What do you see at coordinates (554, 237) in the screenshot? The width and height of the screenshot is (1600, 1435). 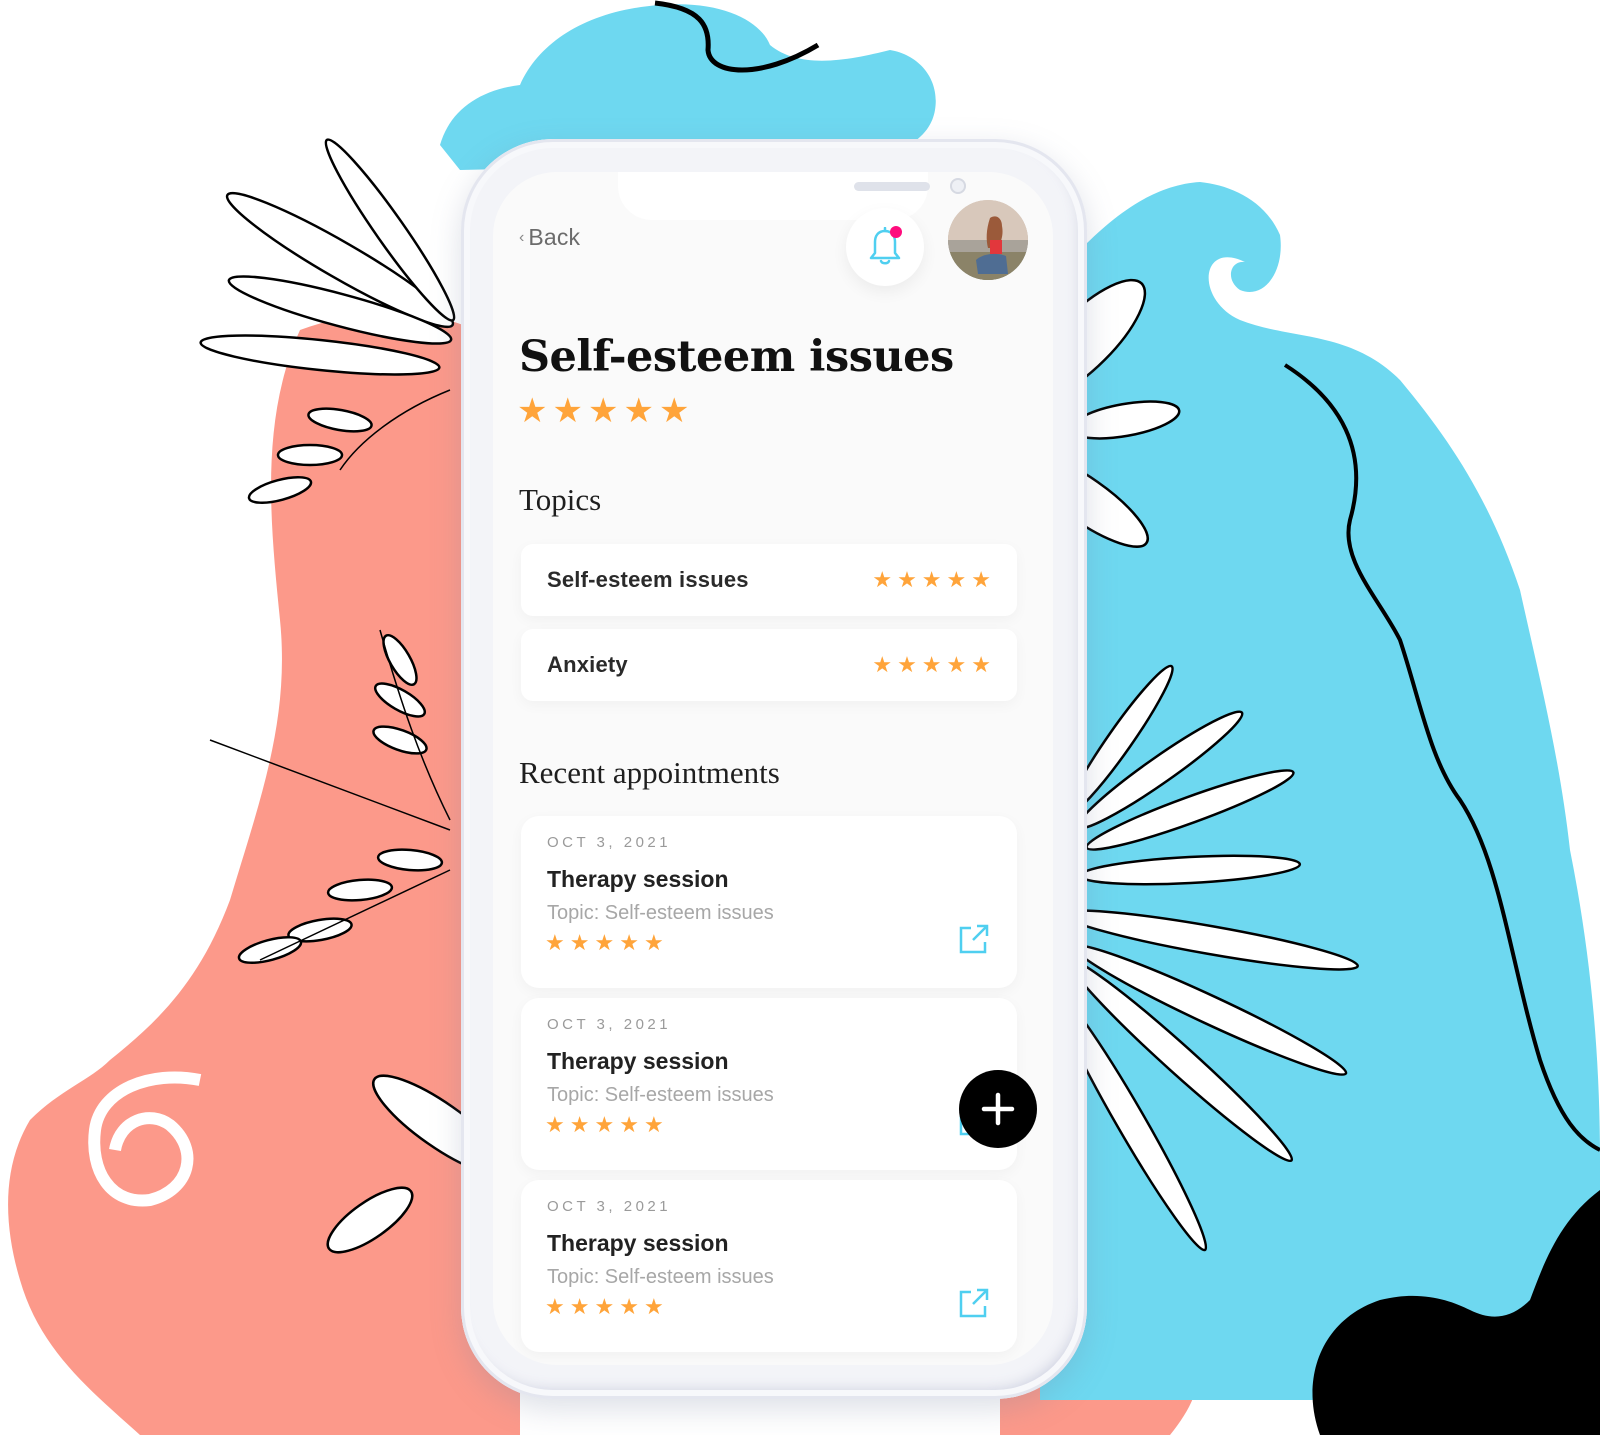 I see `back-label: Back` at bounding box center [554, 237].